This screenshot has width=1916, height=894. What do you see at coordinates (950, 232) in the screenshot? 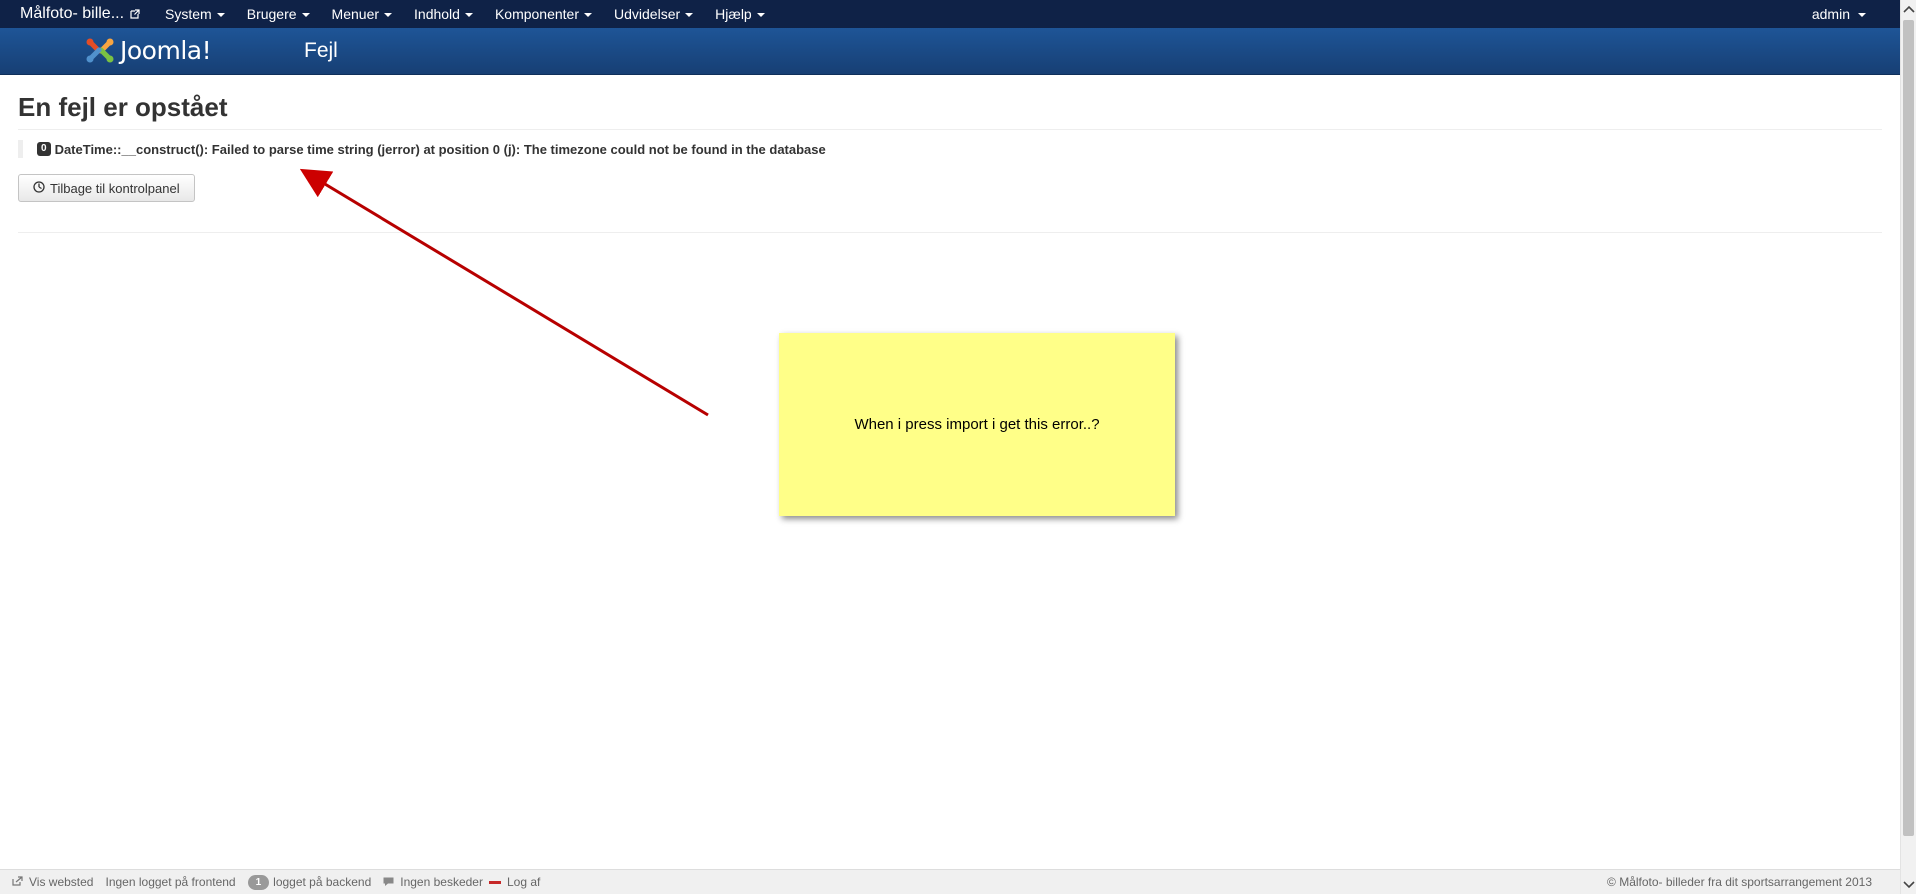
I see `content-divider` at bounding box center [950, 232].